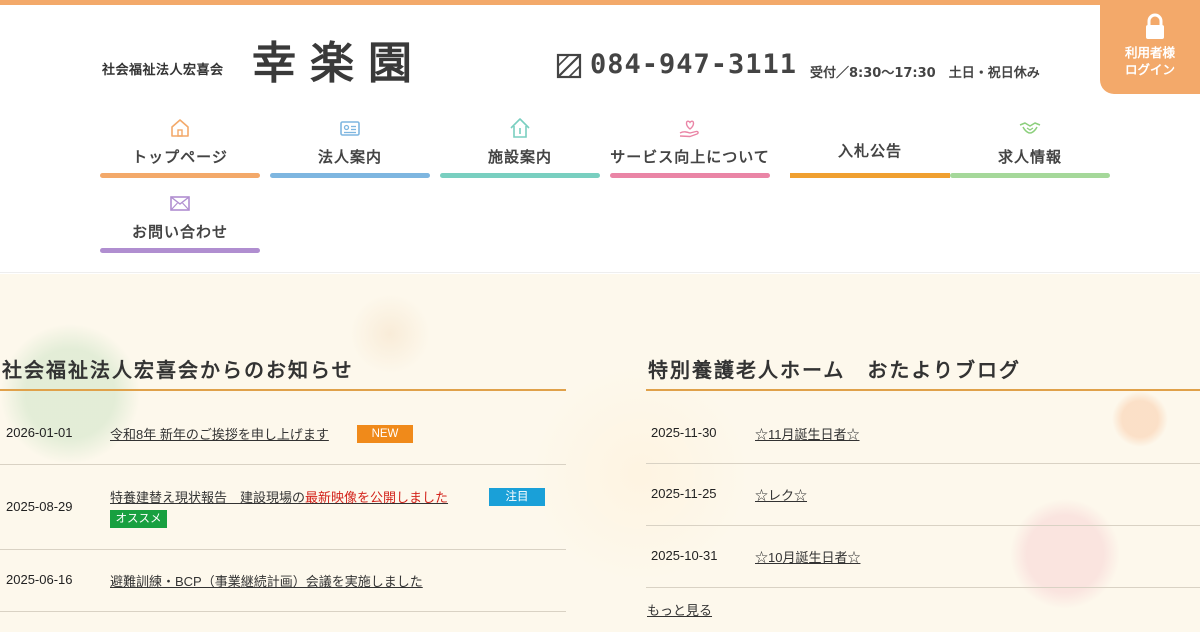 The height and width of the screenshot is (632, 1200). What do you see at coordinates (1030, 147) in the screenshot?
I see `nav-recruit: 求人情報` at bounding box center [1030, 147].